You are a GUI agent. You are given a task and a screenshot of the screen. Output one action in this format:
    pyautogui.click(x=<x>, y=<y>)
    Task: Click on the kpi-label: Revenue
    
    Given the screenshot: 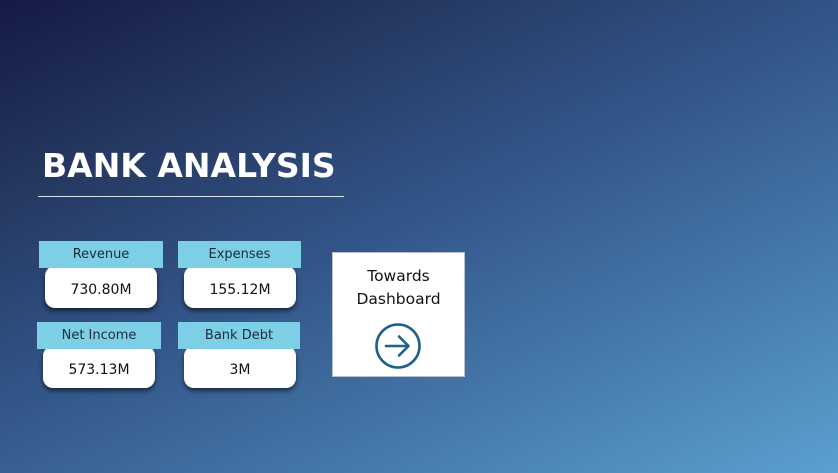 What is the action you would take?
    pyautogui.click(x=101, y=254)
    